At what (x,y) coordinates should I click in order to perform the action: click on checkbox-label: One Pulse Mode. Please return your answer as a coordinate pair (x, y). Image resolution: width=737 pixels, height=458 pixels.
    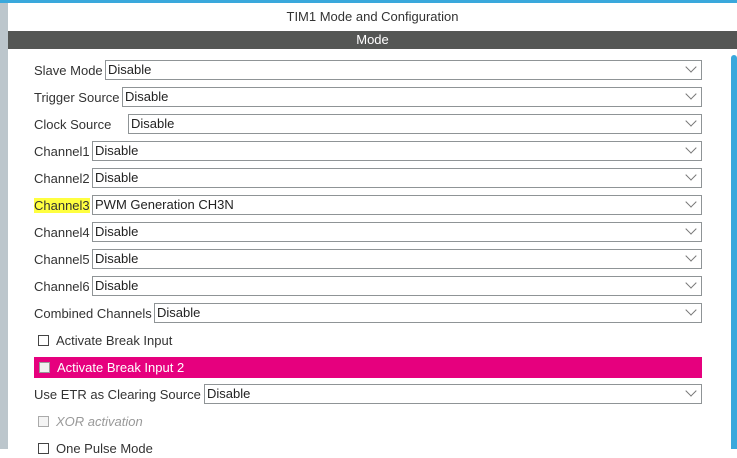
    Looking at the image, I should click on (104, 448).